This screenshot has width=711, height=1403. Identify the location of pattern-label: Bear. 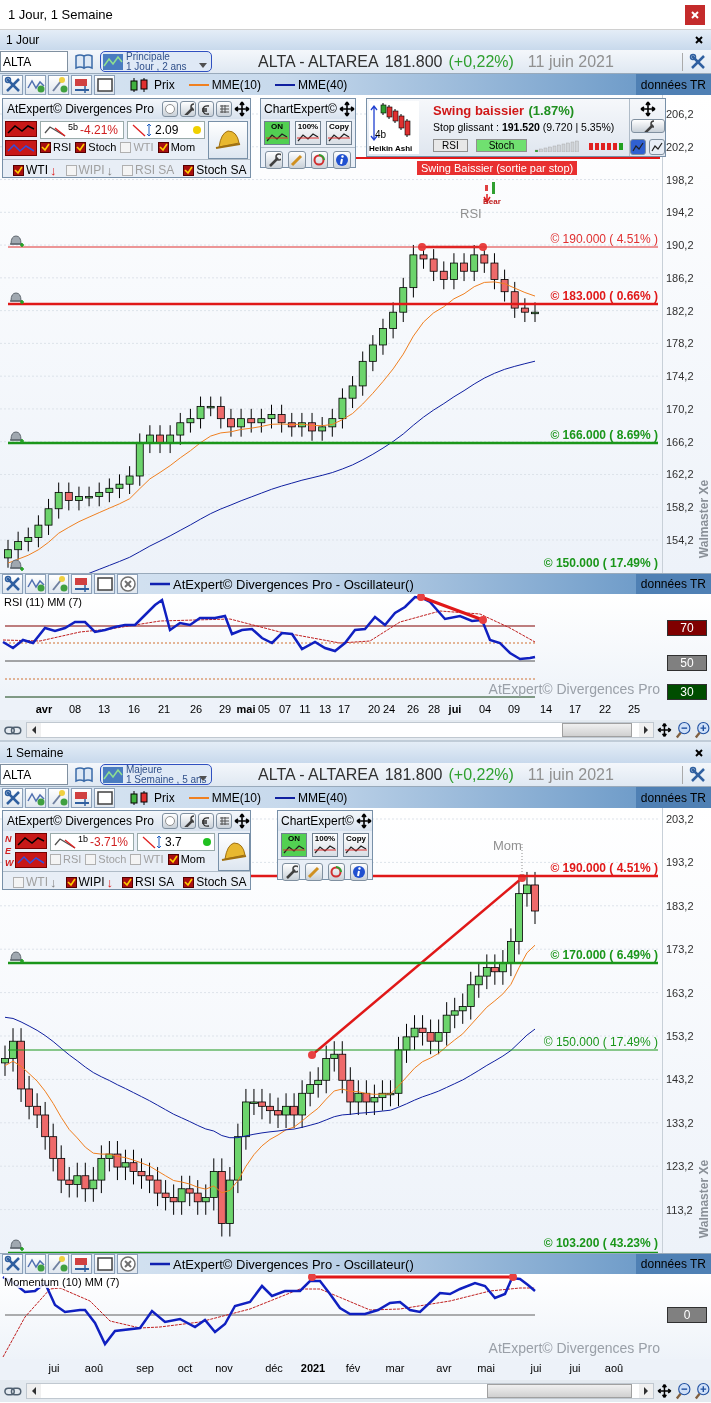
(492, 202).